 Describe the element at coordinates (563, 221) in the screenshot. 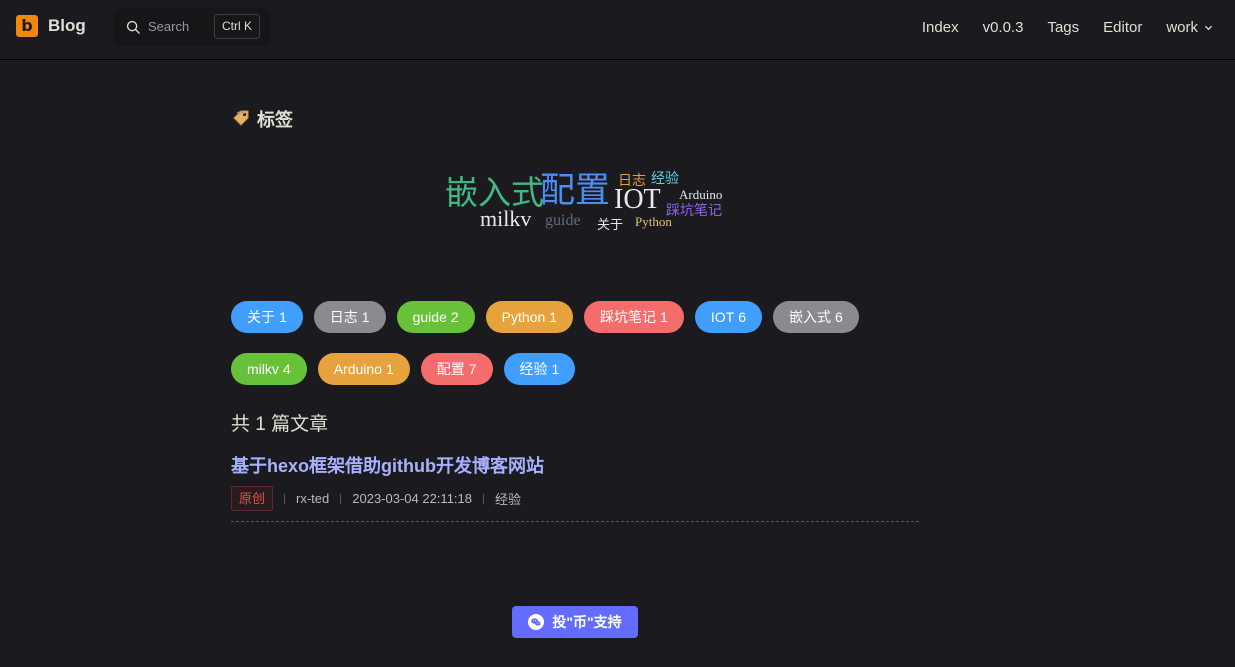

I see `cloud-word-guide: guide` at that location.